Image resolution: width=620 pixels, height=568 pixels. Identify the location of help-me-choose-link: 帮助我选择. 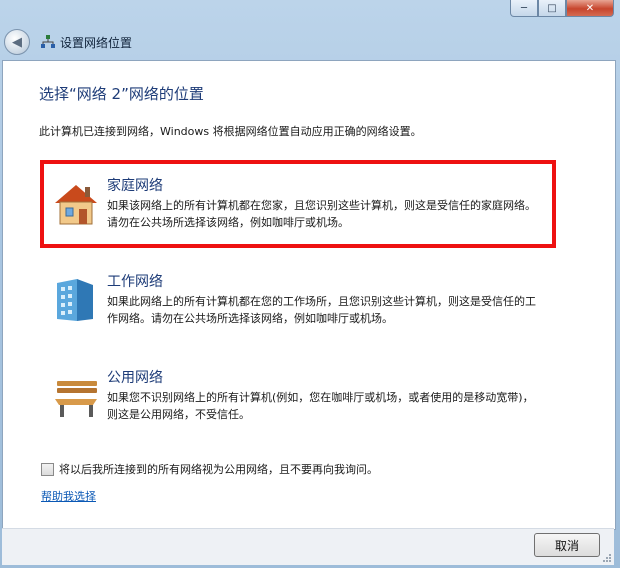
(68, 496).